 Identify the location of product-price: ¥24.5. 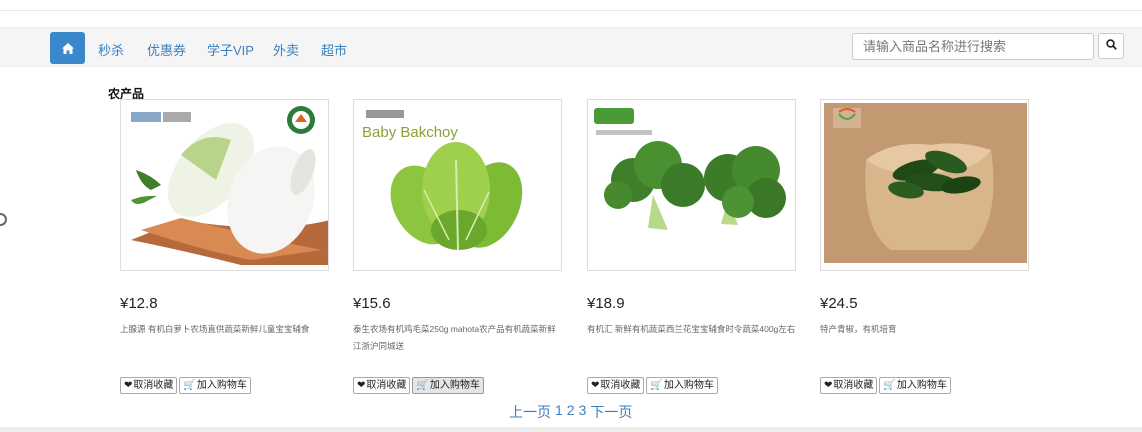
(839, 303).